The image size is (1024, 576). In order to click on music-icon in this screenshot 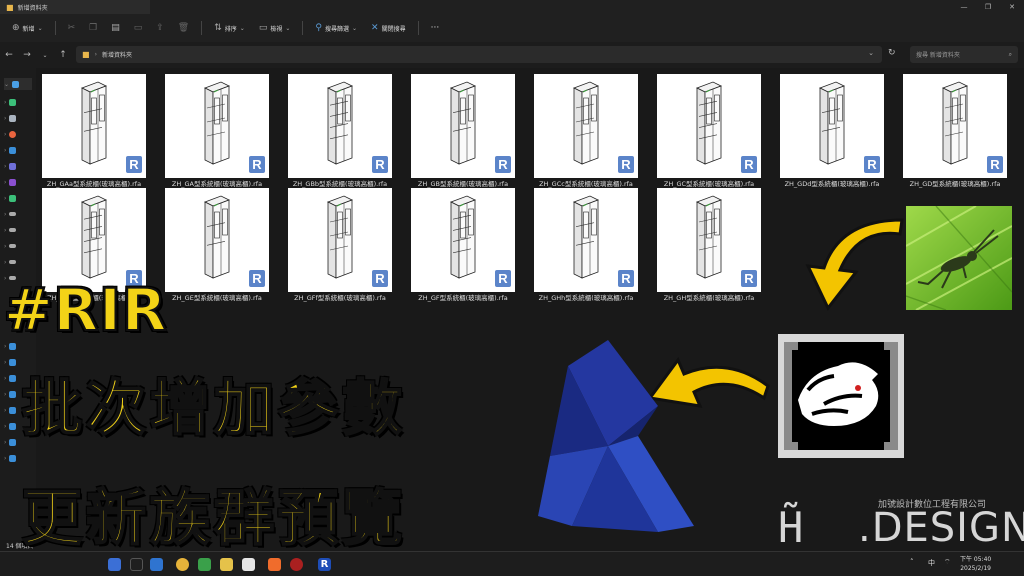, I will do `click(13, 134)`.